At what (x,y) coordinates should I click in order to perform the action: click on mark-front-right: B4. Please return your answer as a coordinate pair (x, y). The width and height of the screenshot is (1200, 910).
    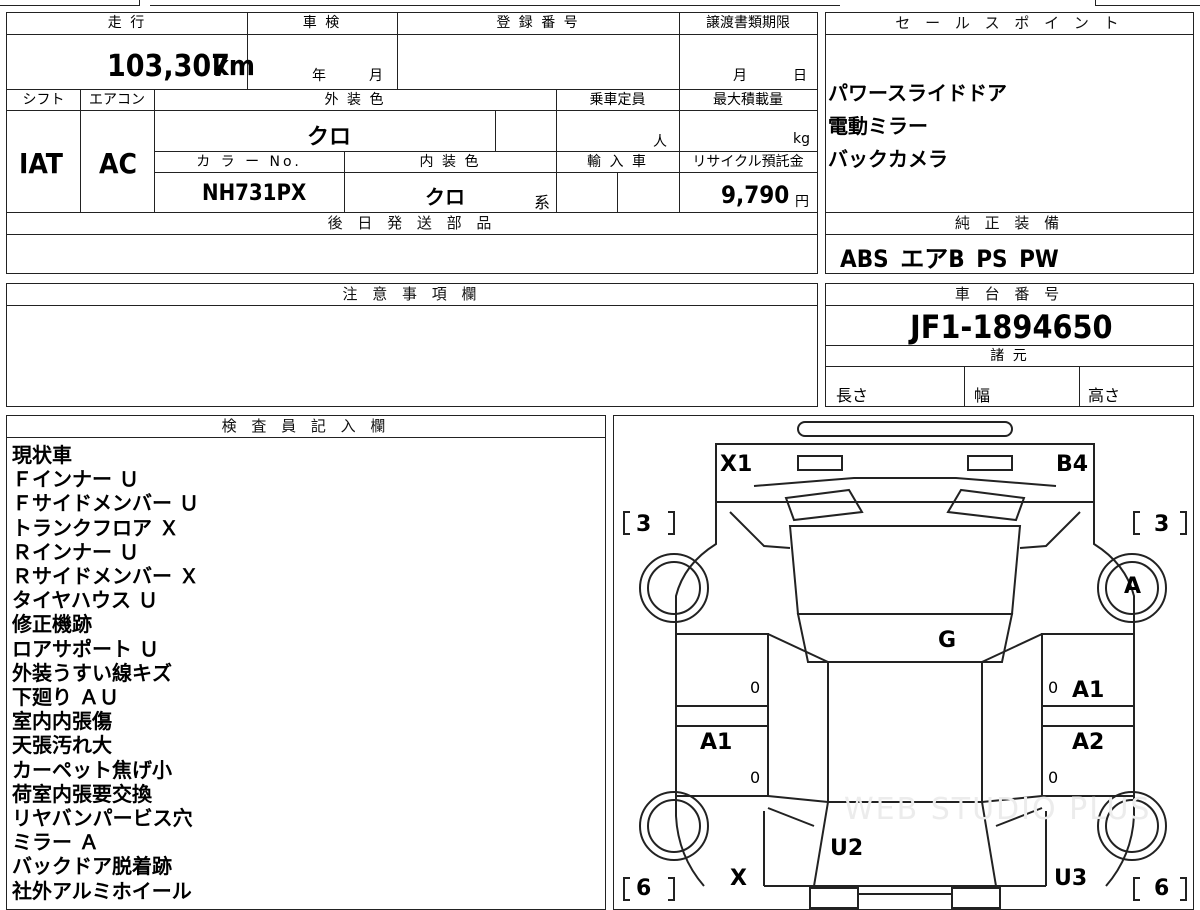
    Looking at the image, I should click on (1072, 464).